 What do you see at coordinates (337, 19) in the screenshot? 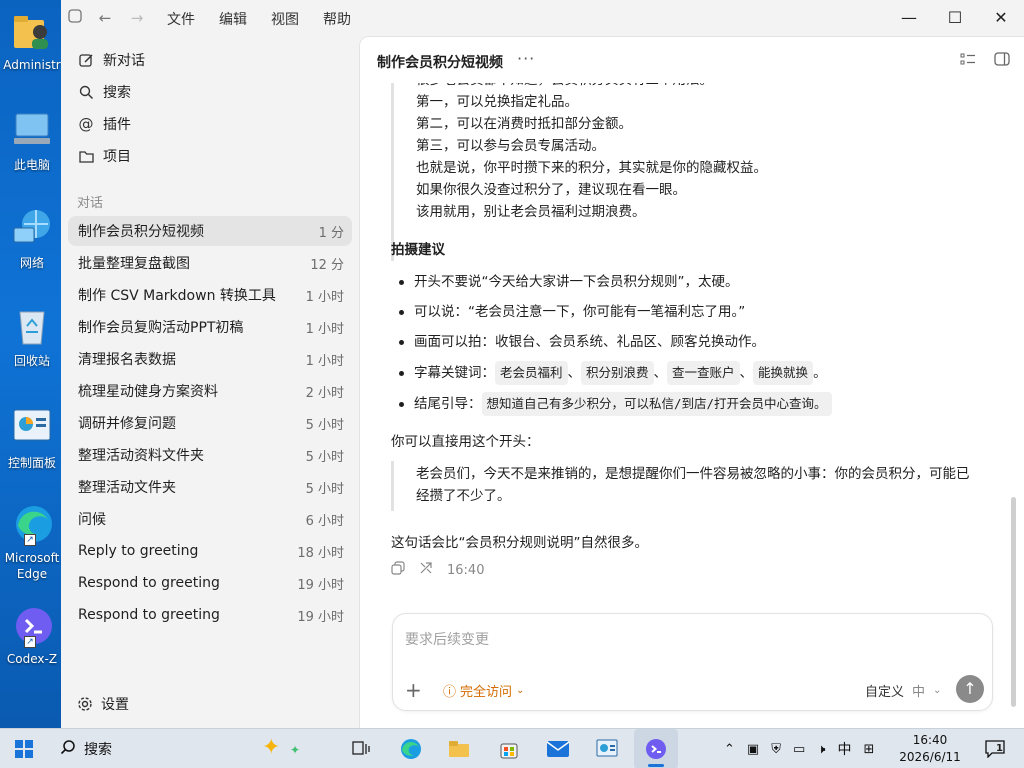
I see `menu-help: 帮助` at bounding box center [337, 19].